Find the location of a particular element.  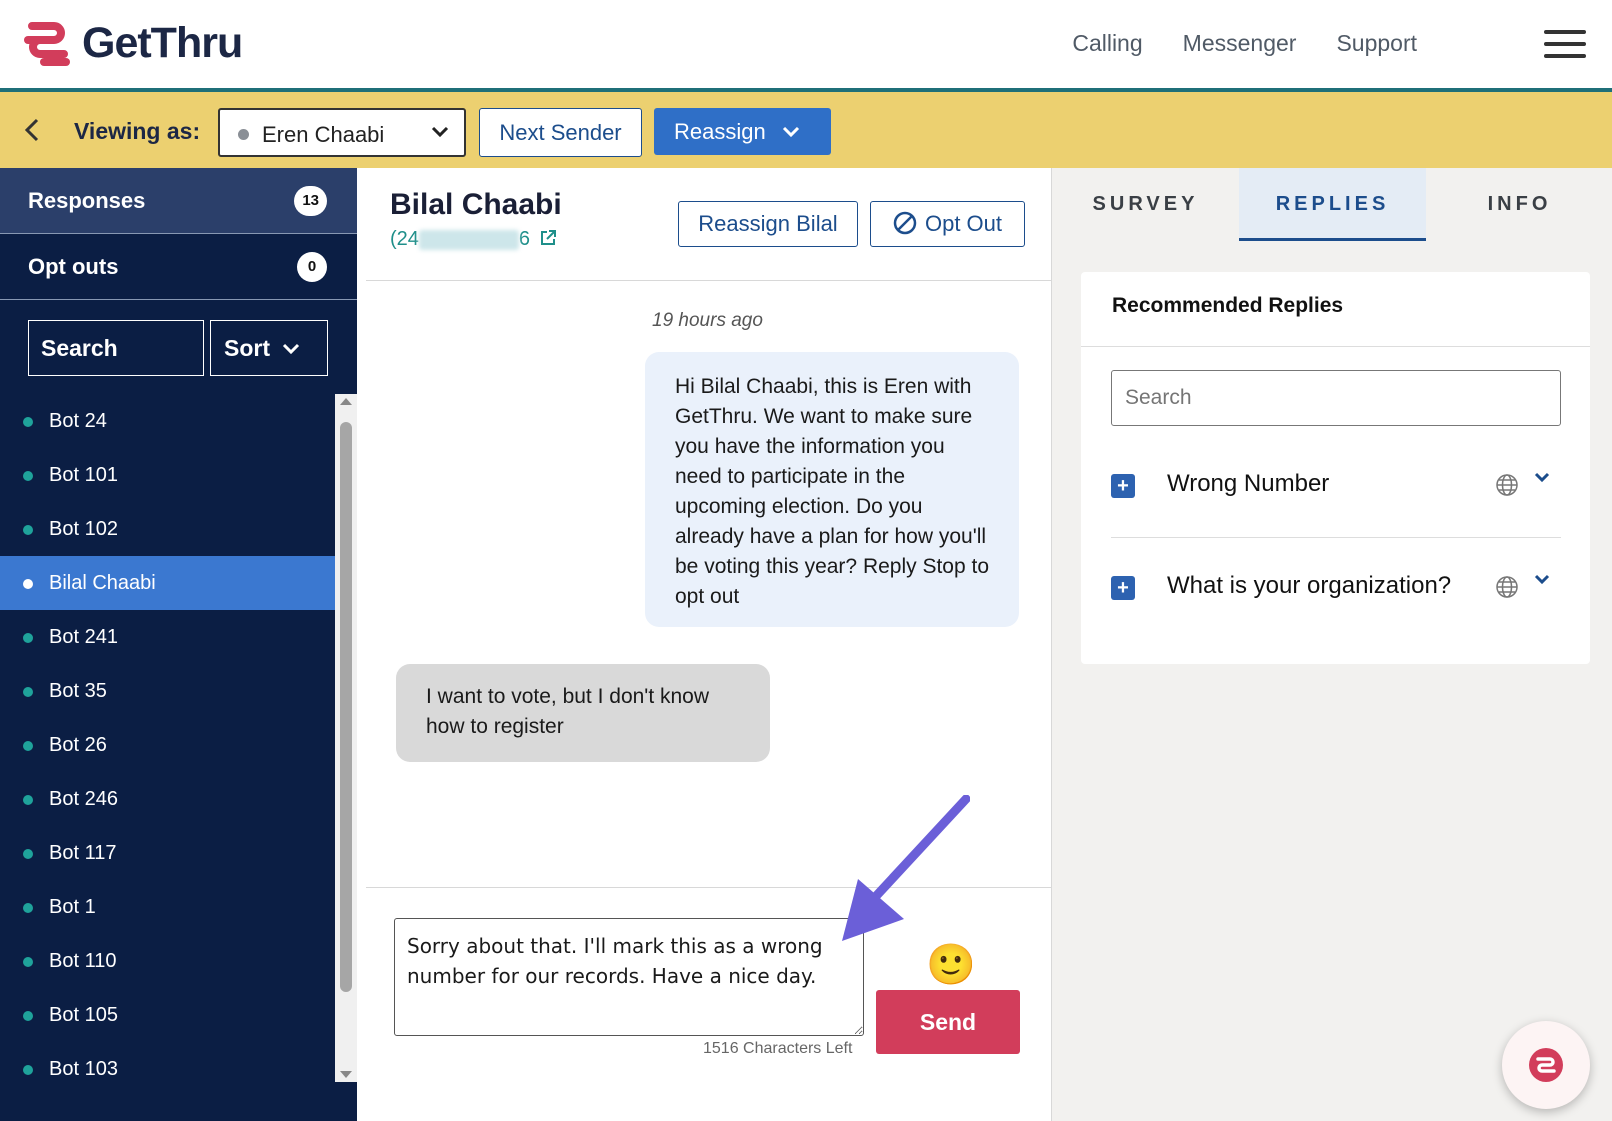

compose-area: 1516 Characters Left 🙂 Send is located at coordinates (708, 1004).